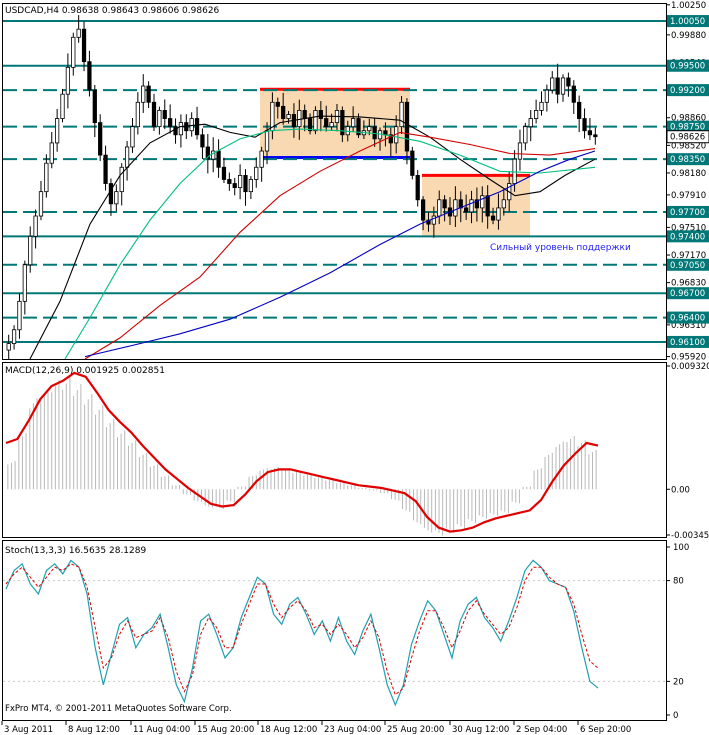 This screenshot has height=735, width=709. What do you see at coordinates (678, 682) in the screenshot?
I see `stoch-y-tick-label: 20` at bounding box center [678, 682].